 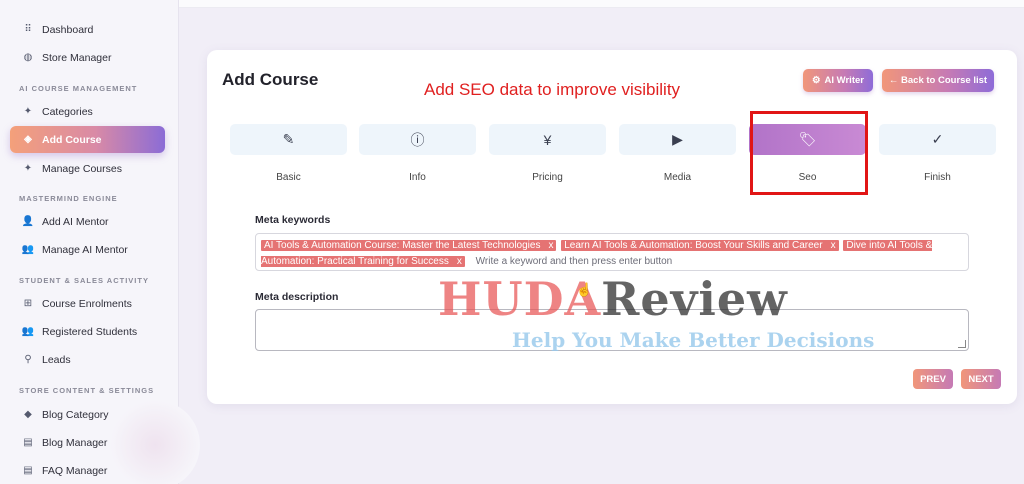 I want to click on watermark-logo: HUDAReview, so click(x=613, y=299).